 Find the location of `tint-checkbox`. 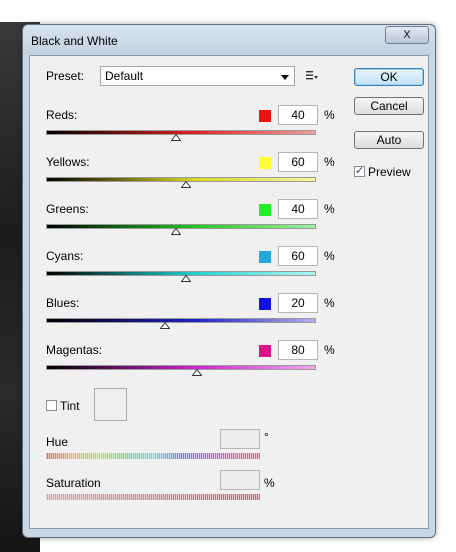

tint-checkbox is located at coordinates (51, 405).